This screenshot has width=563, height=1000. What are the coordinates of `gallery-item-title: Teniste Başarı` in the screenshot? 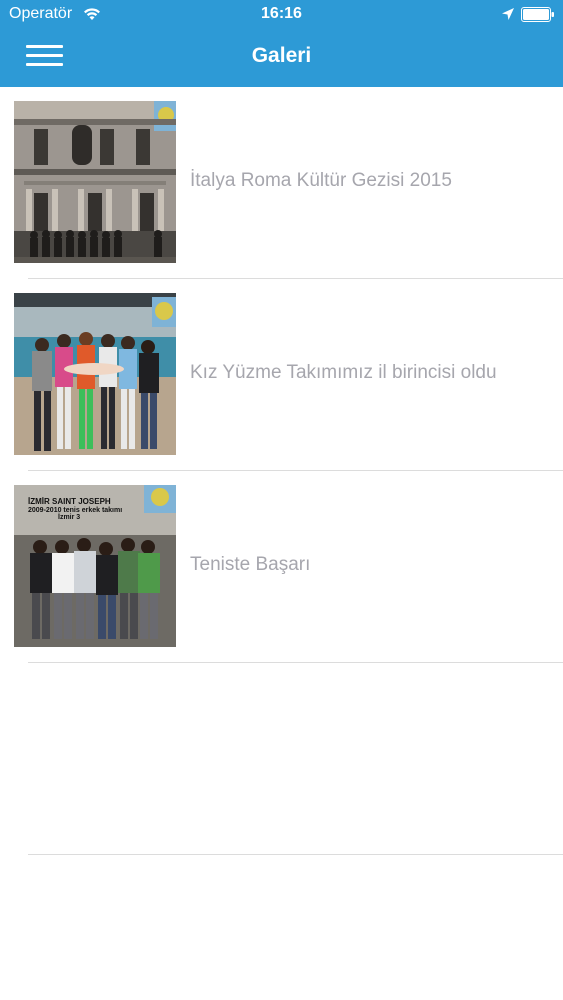 It's located at (250, 564).